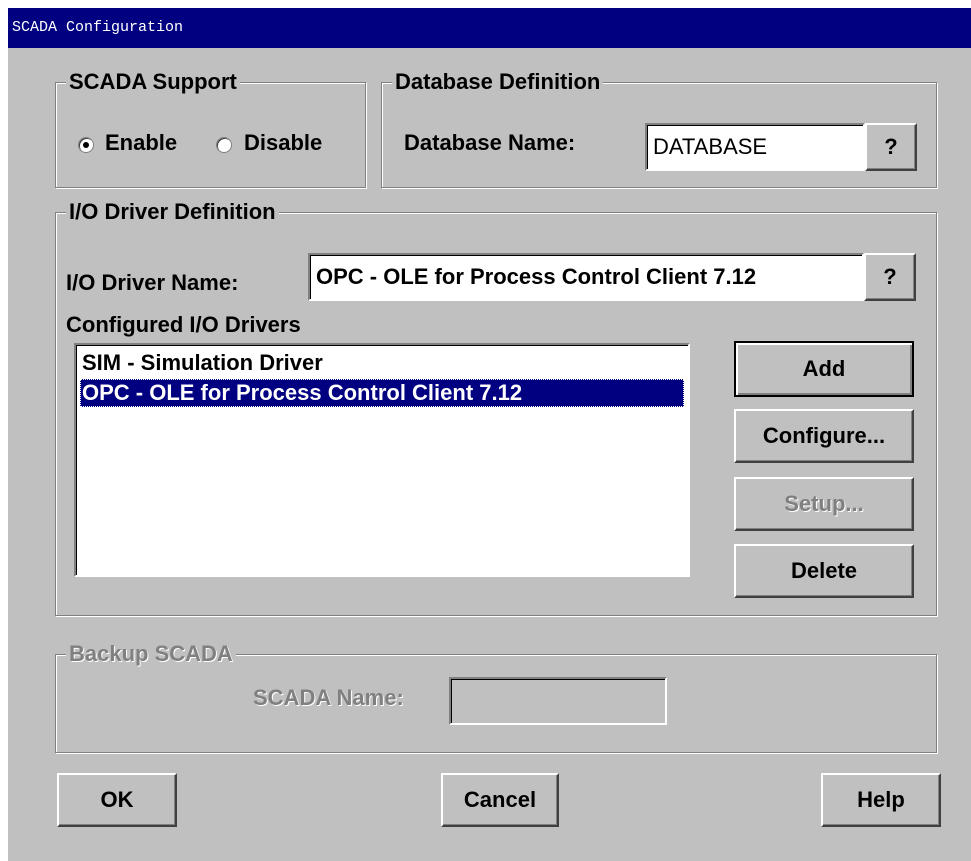 This screenshot has width=971, height=861. I want to click on window-title: SCADA Configuration, so click(98, 27).